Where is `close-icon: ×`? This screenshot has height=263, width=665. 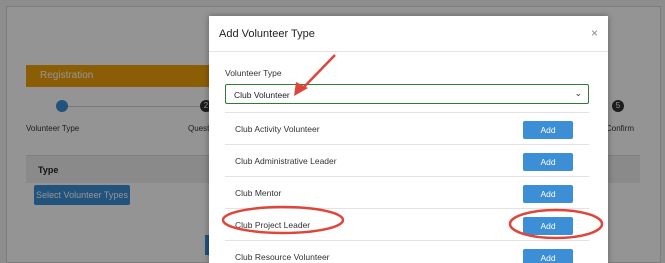 close-icon: × is located at coordinates (594, 33).